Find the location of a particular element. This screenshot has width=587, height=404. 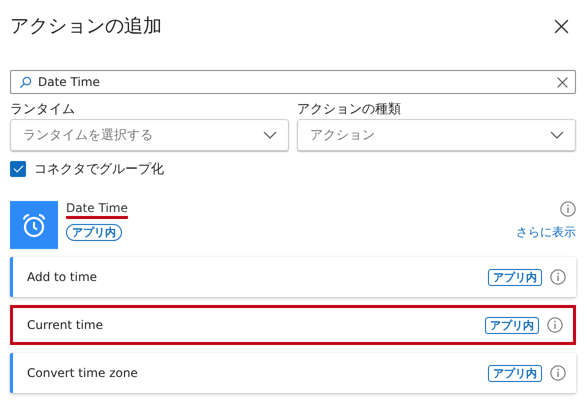

field-label: アクションの種類 is located at coordinates (349, 110).